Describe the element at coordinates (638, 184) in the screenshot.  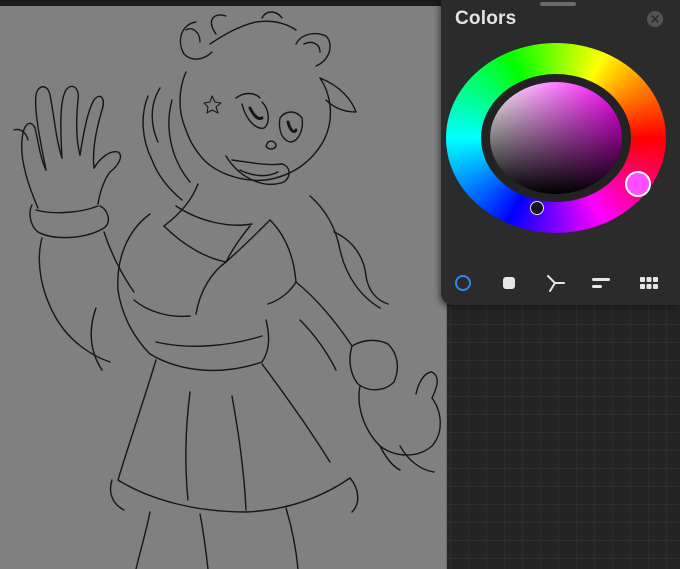
I see `hue-handle` at that location.